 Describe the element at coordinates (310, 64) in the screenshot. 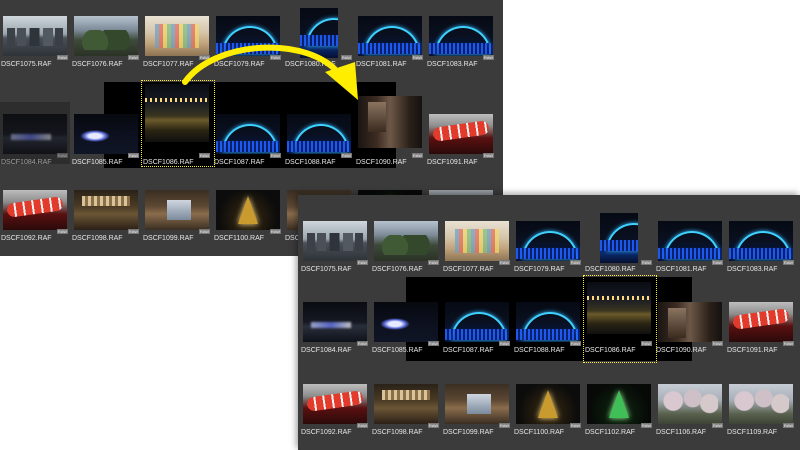

I see `file-name: DSCF1080.RAF` at that location.